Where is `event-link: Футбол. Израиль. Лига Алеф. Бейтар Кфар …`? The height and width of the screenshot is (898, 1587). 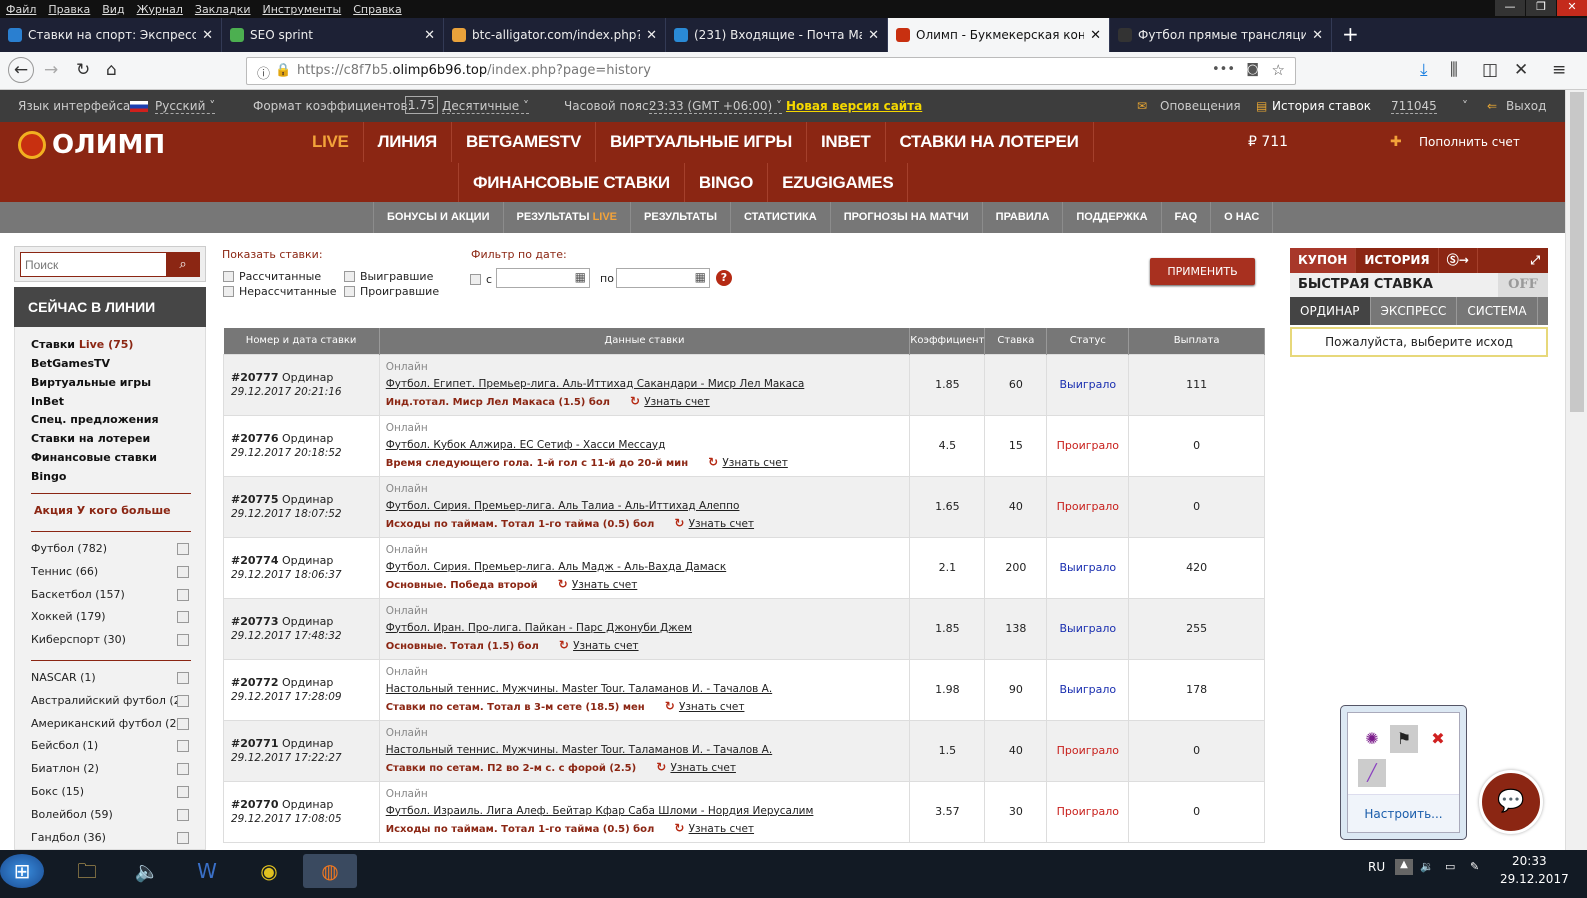
event-link: Футбол. Израиль. Лига Алеф. Бейтар Кфар … is located at coordinates (648, 811).